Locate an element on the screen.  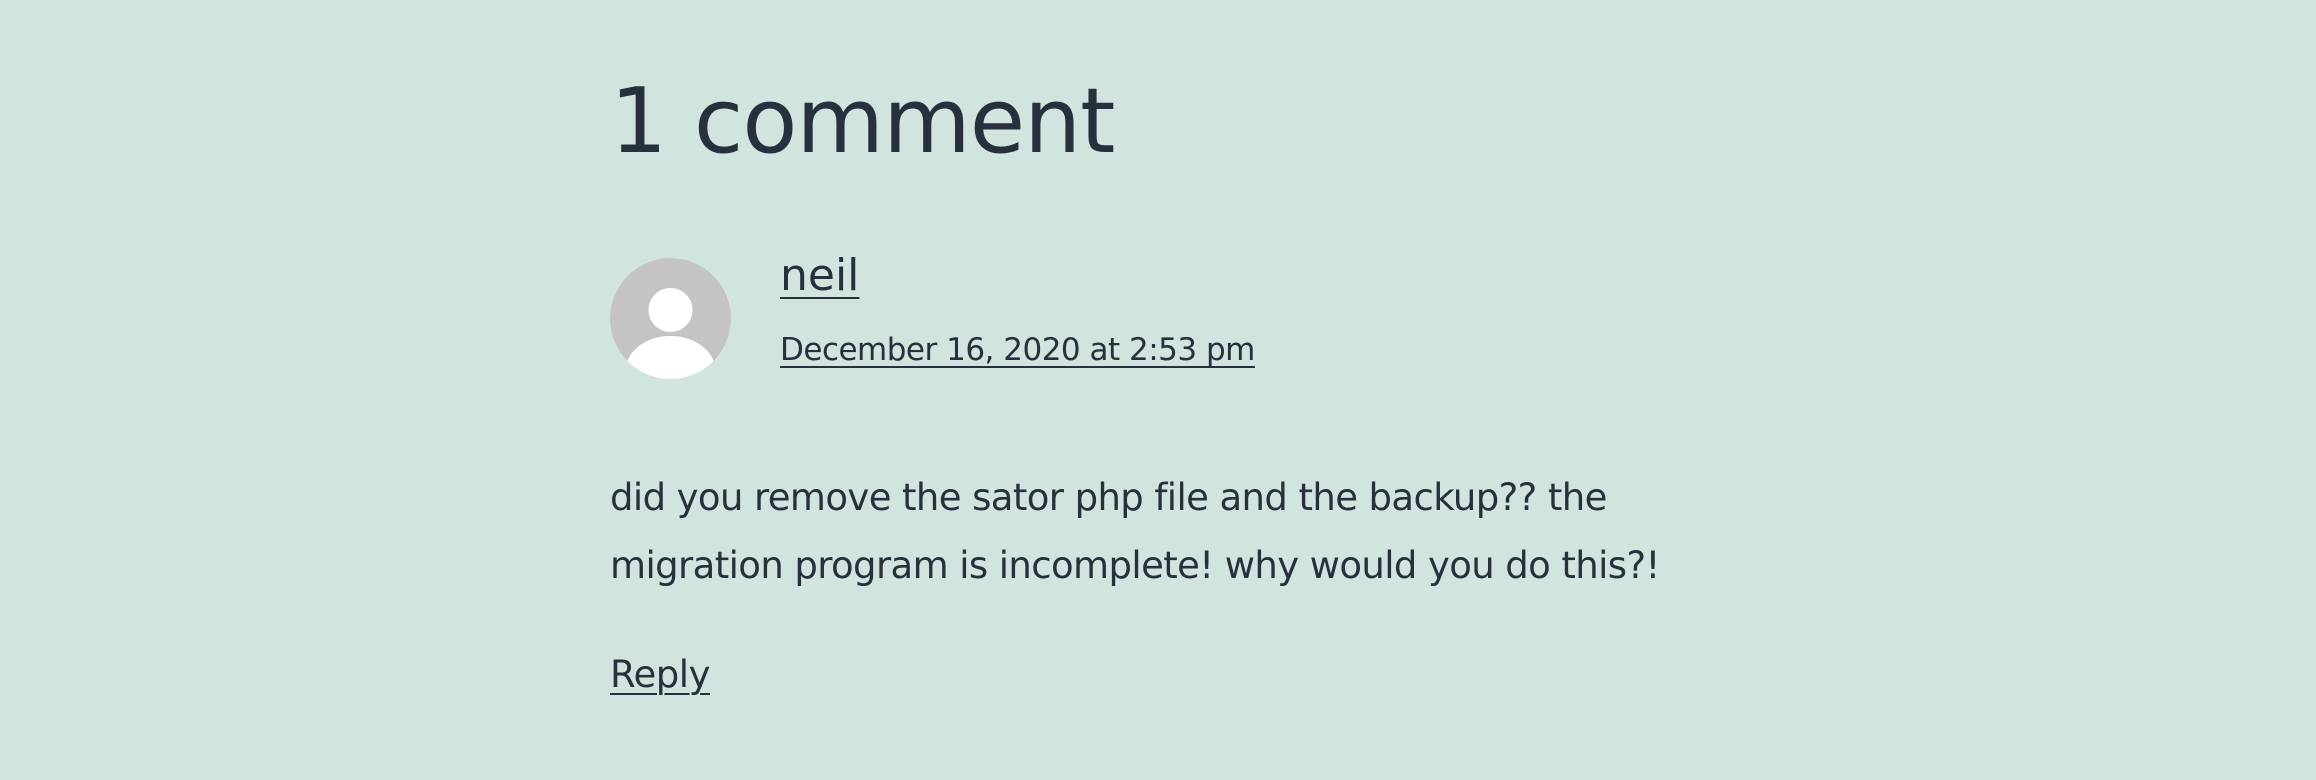
user-avatar-icon is located at coordinates (670, 318).